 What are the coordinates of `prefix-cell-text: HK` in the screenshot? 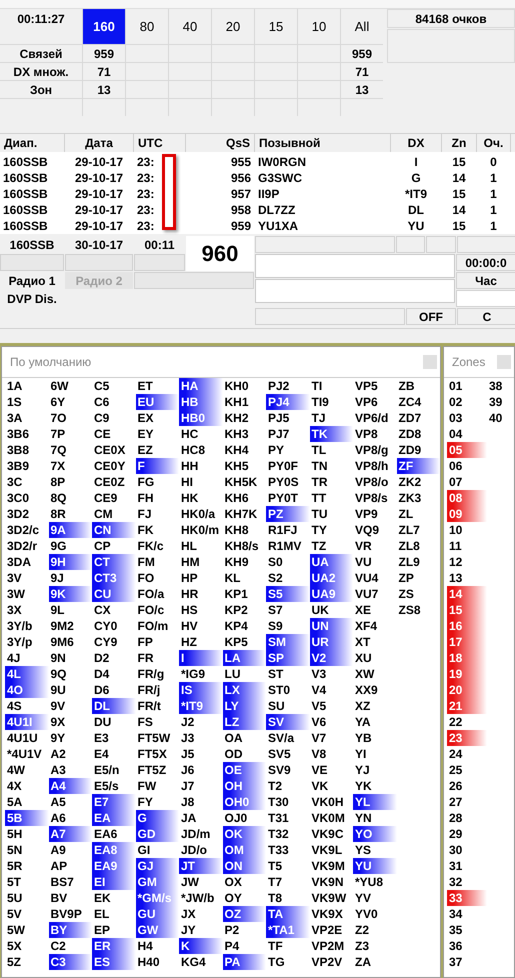 It's located at (190, 498).